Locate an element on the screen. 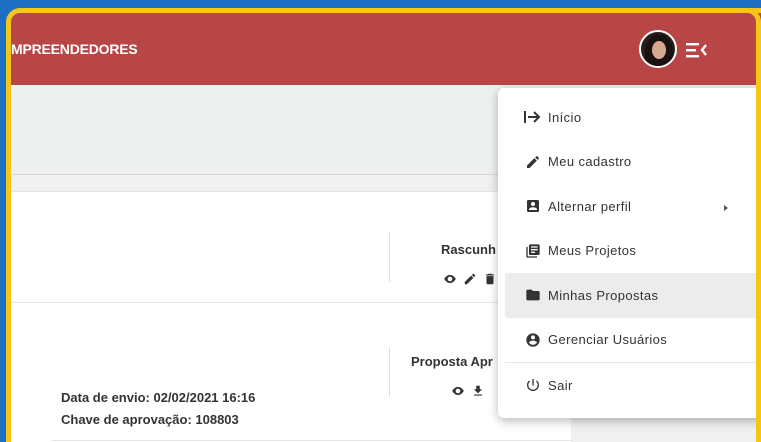 The image size is (761, 442). menu-item-minhas-propostas: Minhas Propostas is located at coordinates (632, 295).